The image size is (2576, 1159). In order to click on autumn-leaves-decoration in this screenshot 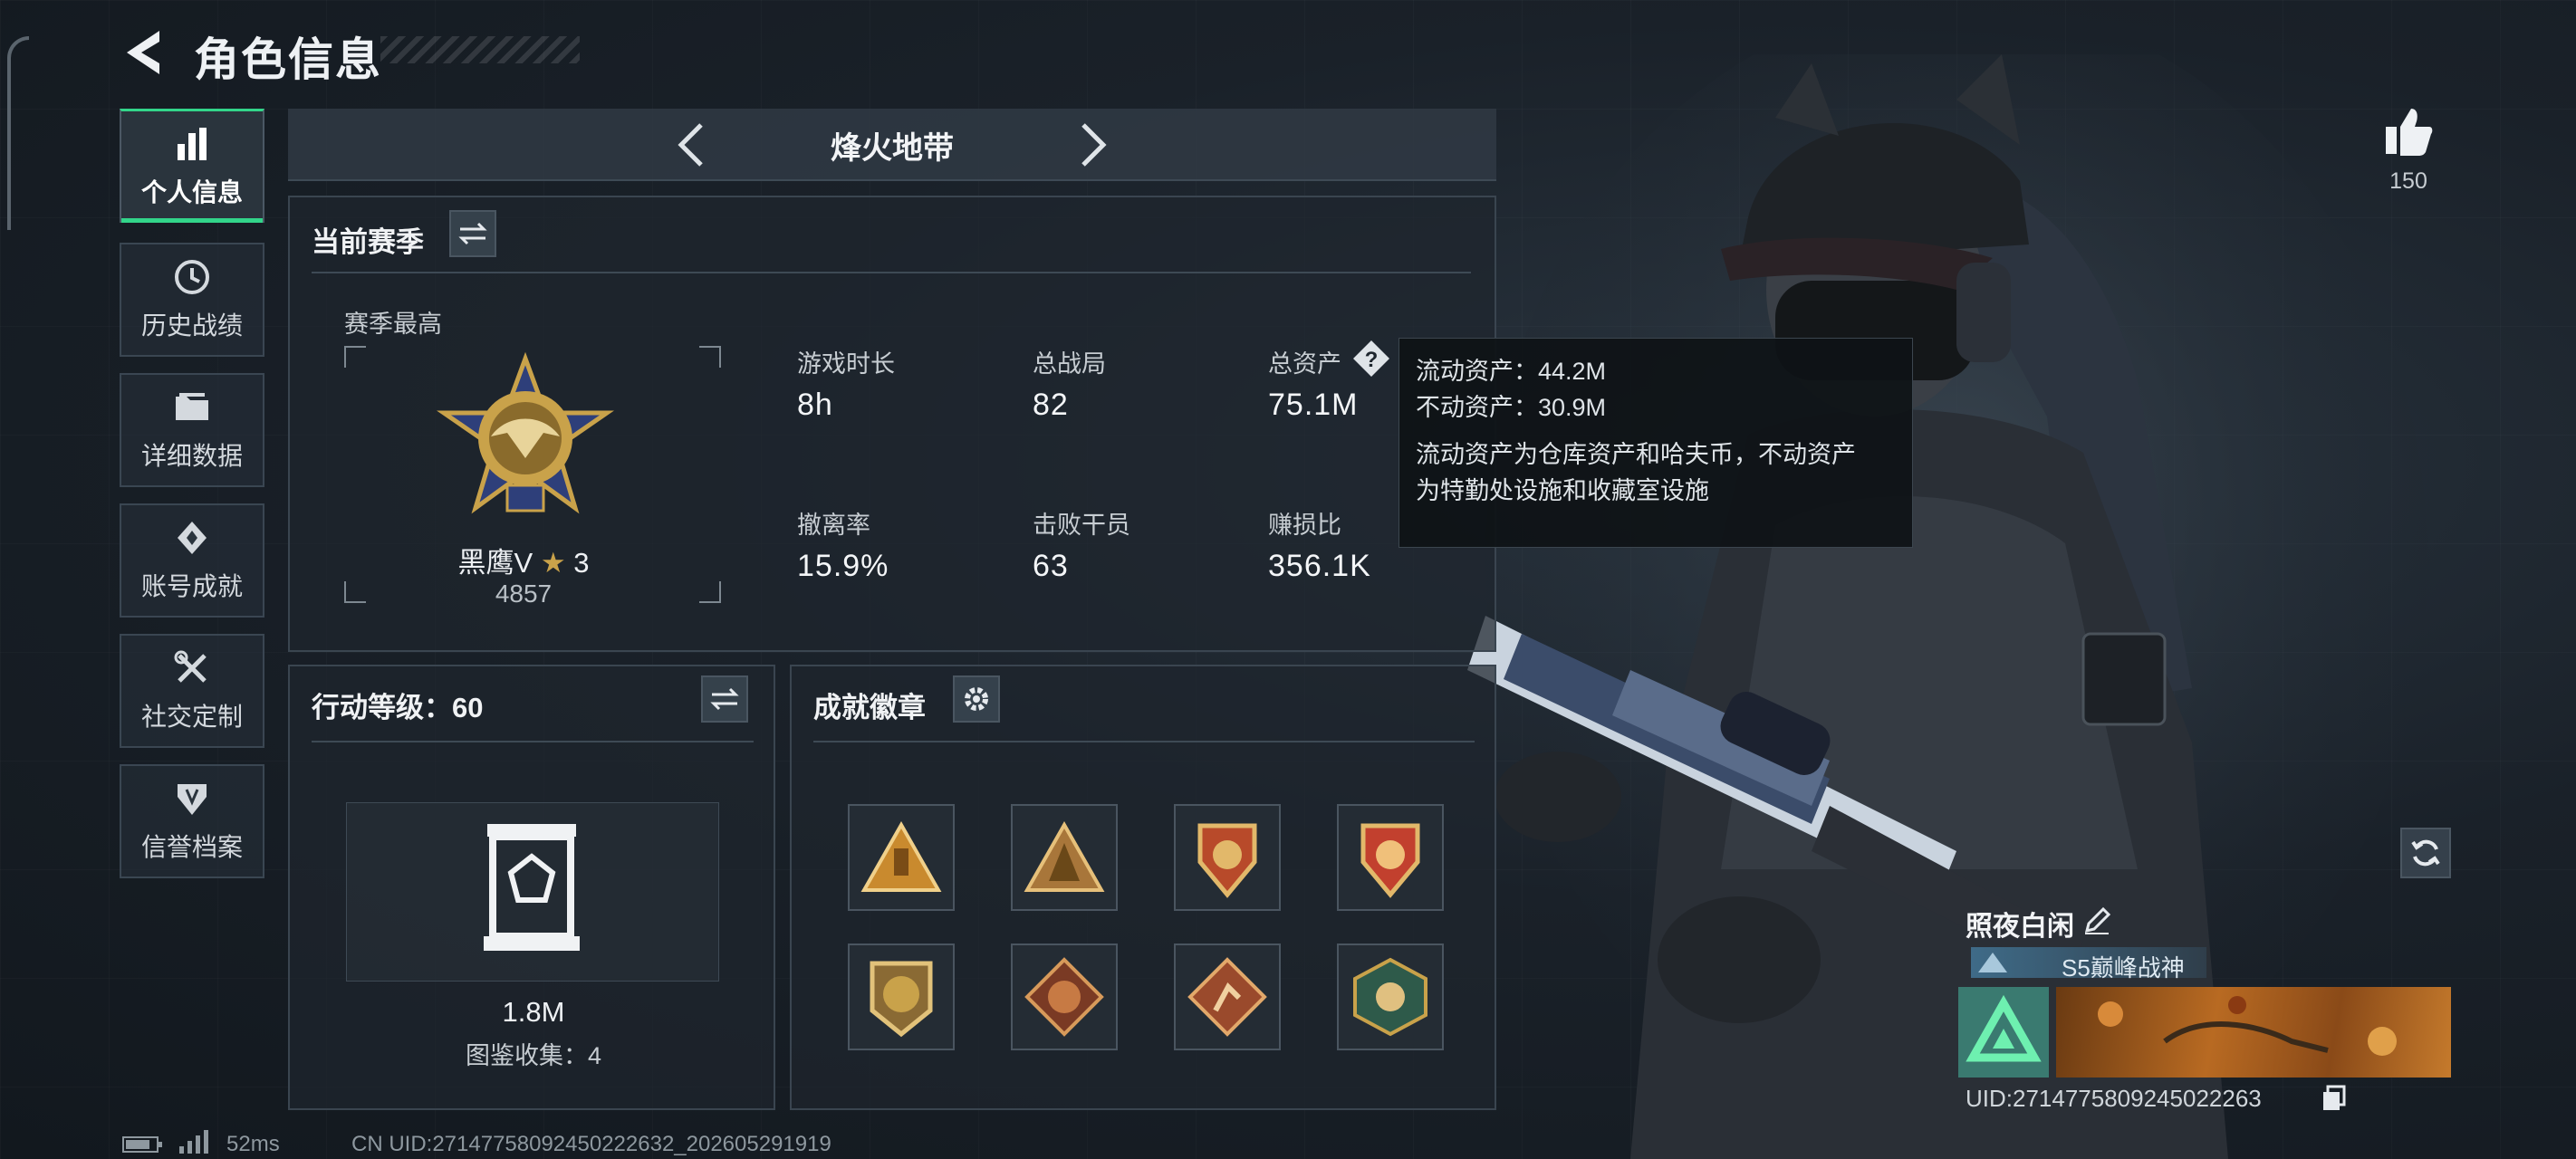, I will do `click(2247, 1026)`.